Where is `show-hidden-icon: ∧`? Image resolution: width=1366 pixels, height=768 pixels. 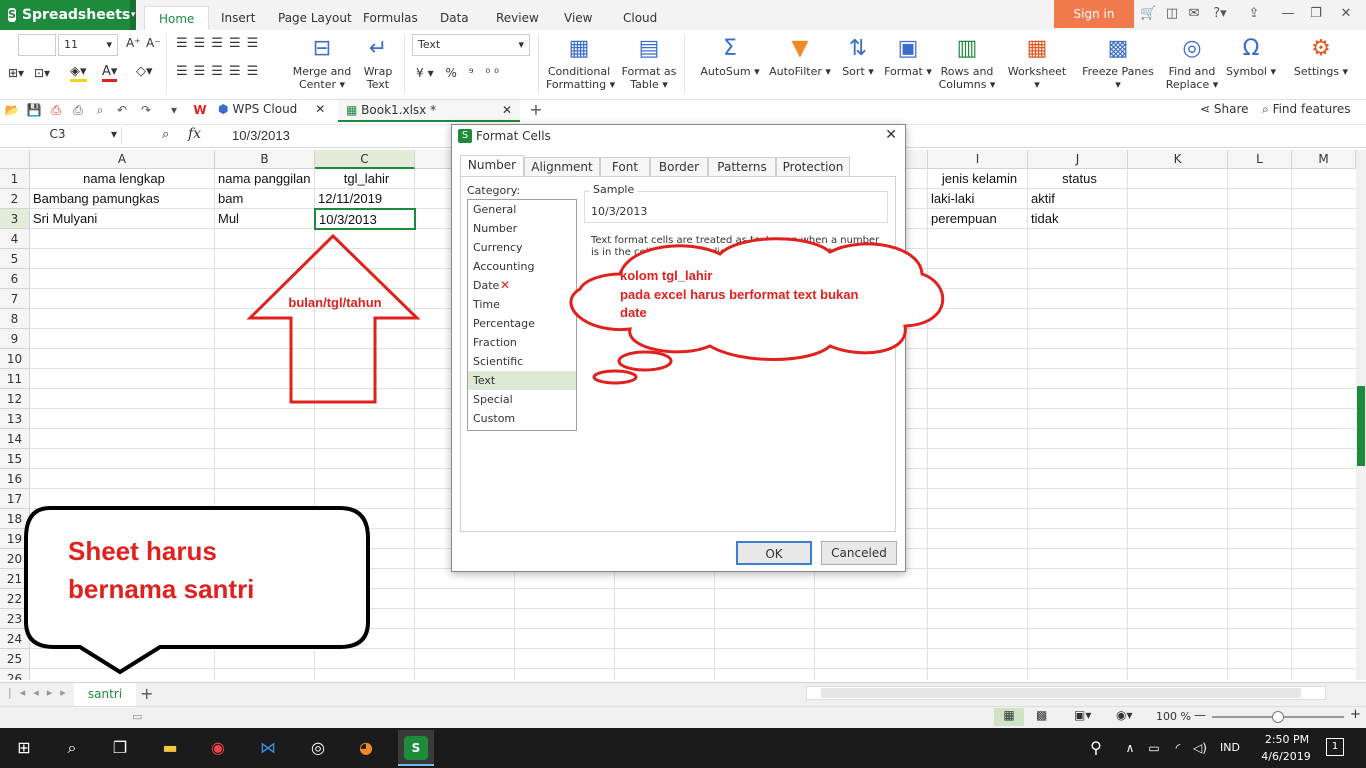 show-hidden-icon: ∧ is located at coordinates (1130, 748).